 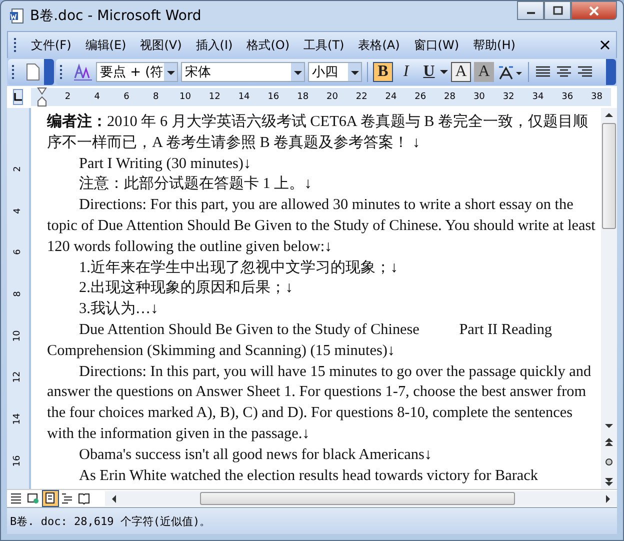 I want to click on previous-page-icon, so click(x=609, y=442).